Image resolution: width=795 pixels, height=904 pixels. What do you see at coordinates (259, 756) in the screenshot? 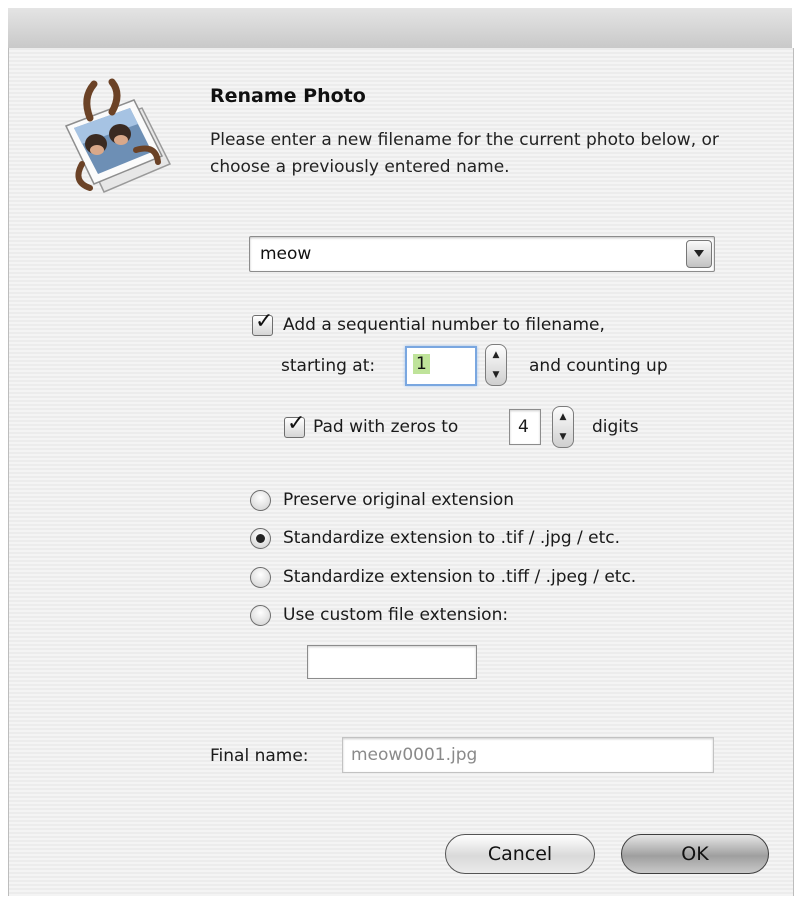
I see `final-name-label: Final name:` at bounding box center [259, 756].